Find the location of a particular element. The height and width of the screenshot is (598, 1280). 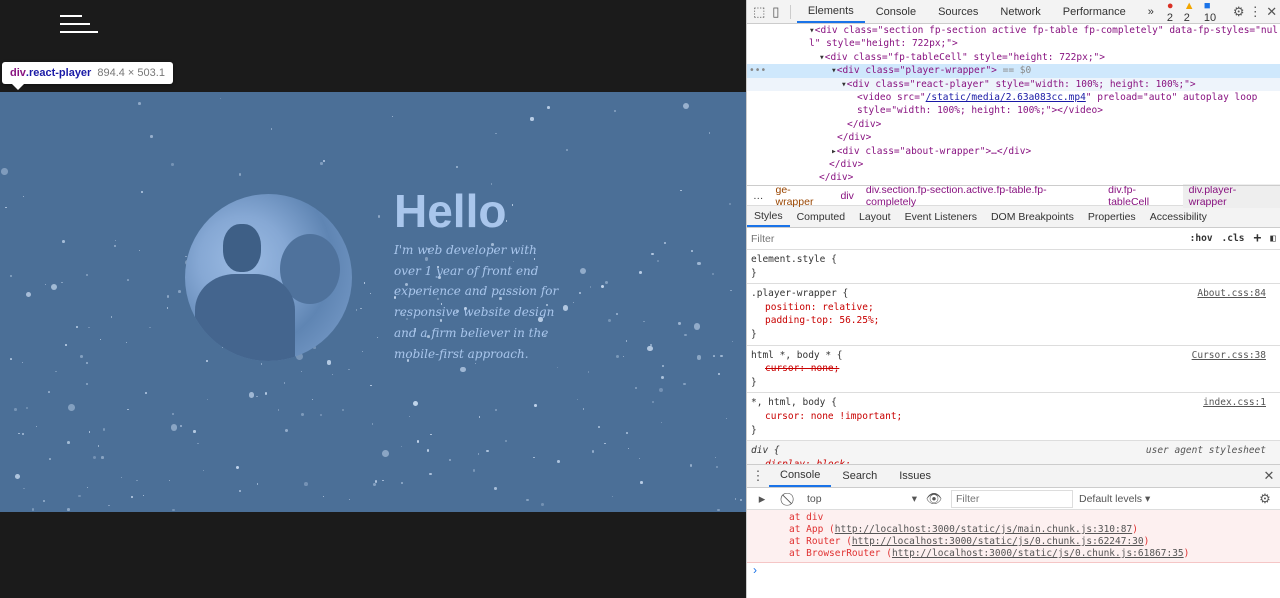

close-drawer-icon: ✕ is located at coordinates (1269, 476).